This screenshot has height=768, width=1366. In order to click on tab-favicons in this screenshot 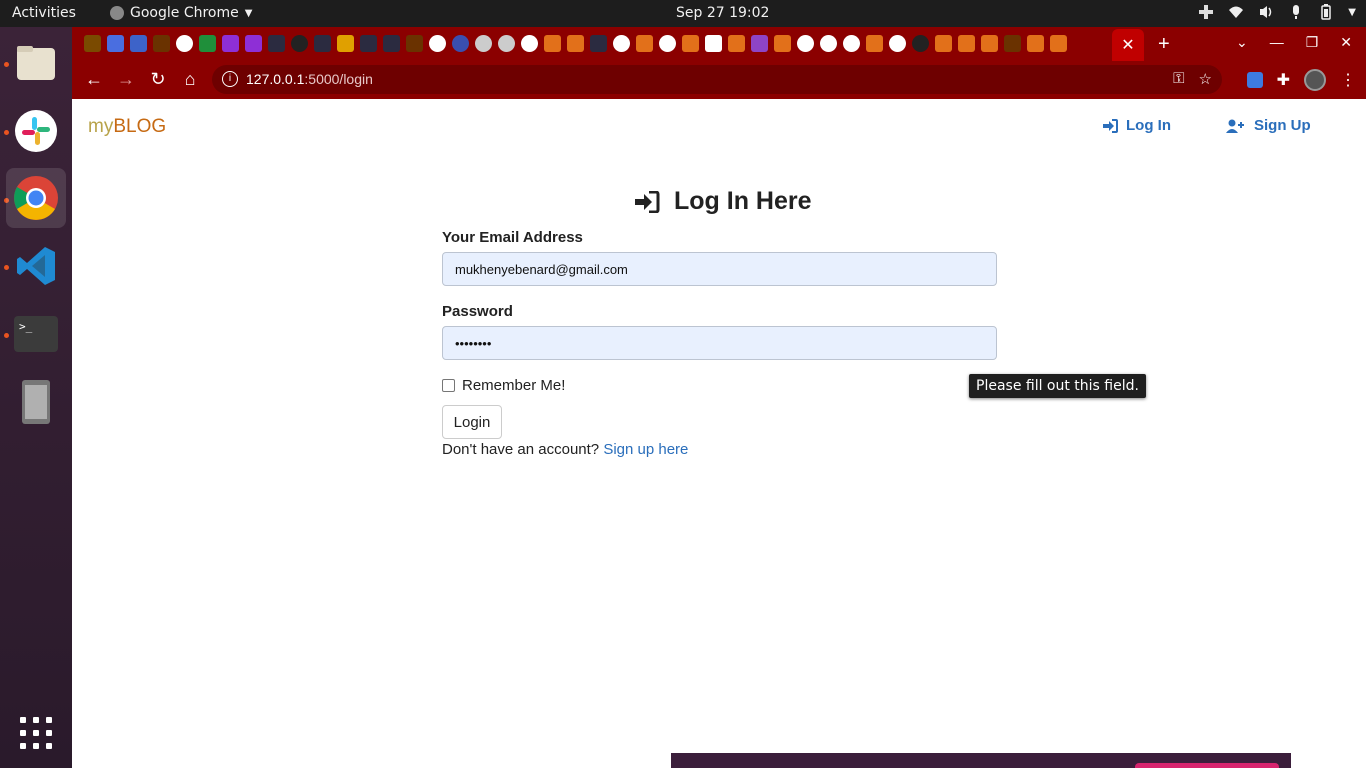, I will do `click(575, 43)`.